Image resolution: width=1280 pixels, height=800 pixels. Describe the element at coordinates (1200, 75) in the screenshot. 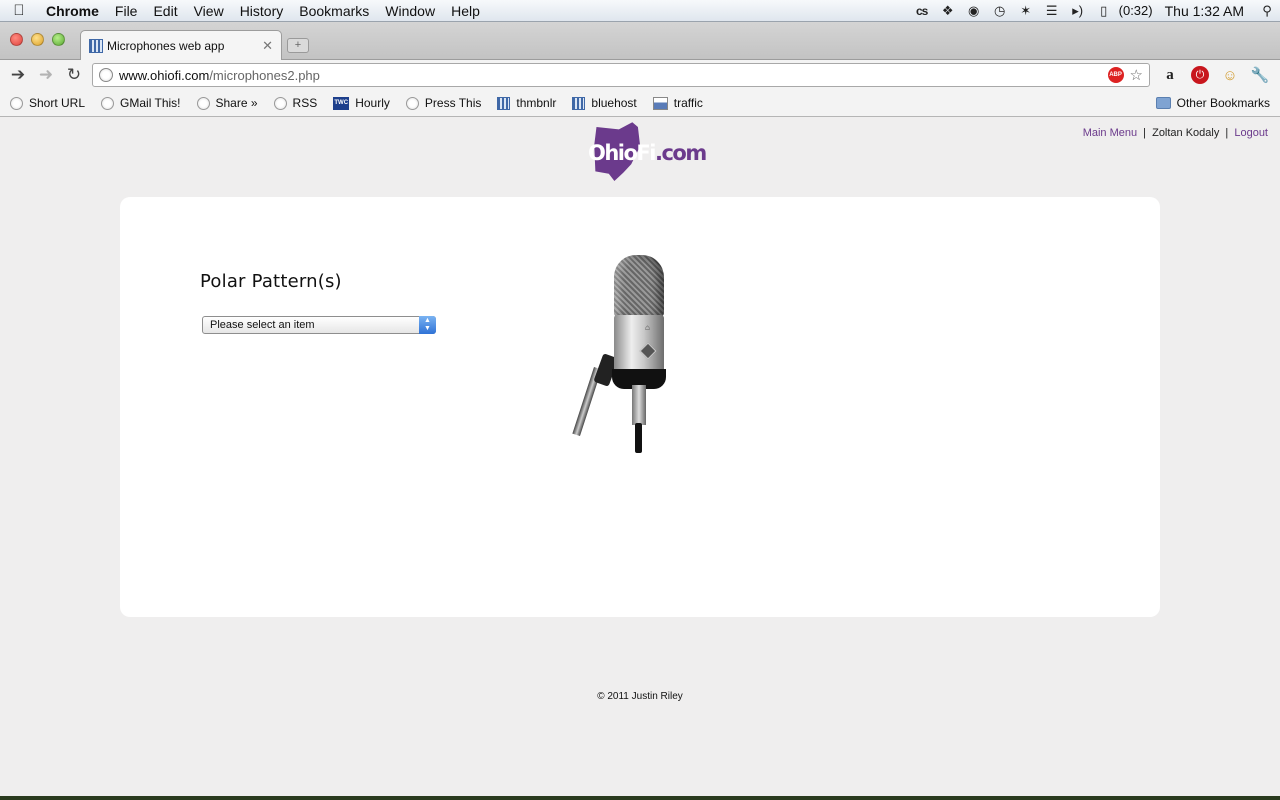

I see `stop-extension-icon: ⏻` at that location.